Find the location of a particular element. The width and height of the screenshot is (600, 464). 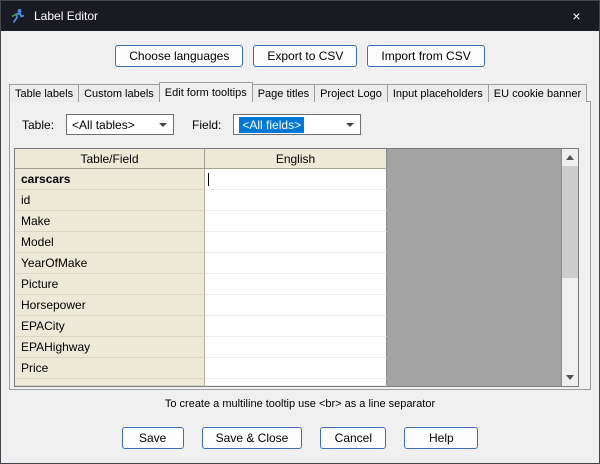

table-row: EPACity is located at coordinates (201, 326).